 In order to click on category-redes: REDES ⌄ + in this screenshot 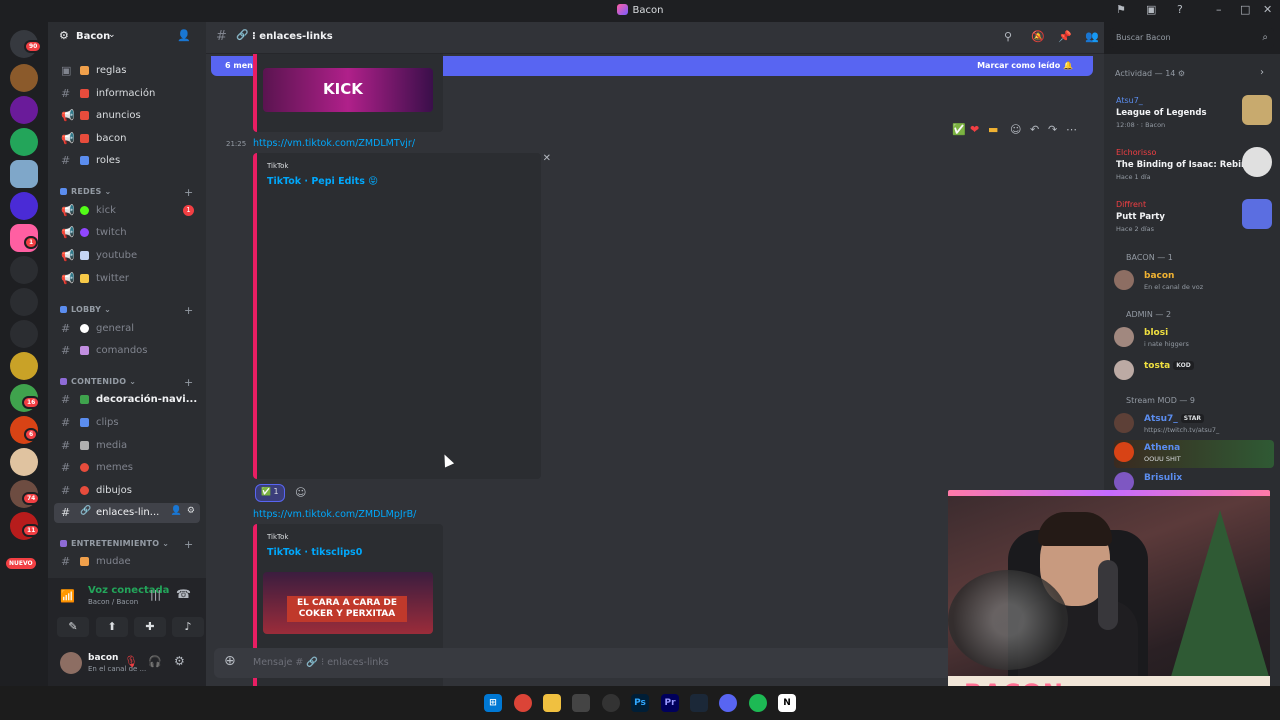, I will do `click(126, 192)`.